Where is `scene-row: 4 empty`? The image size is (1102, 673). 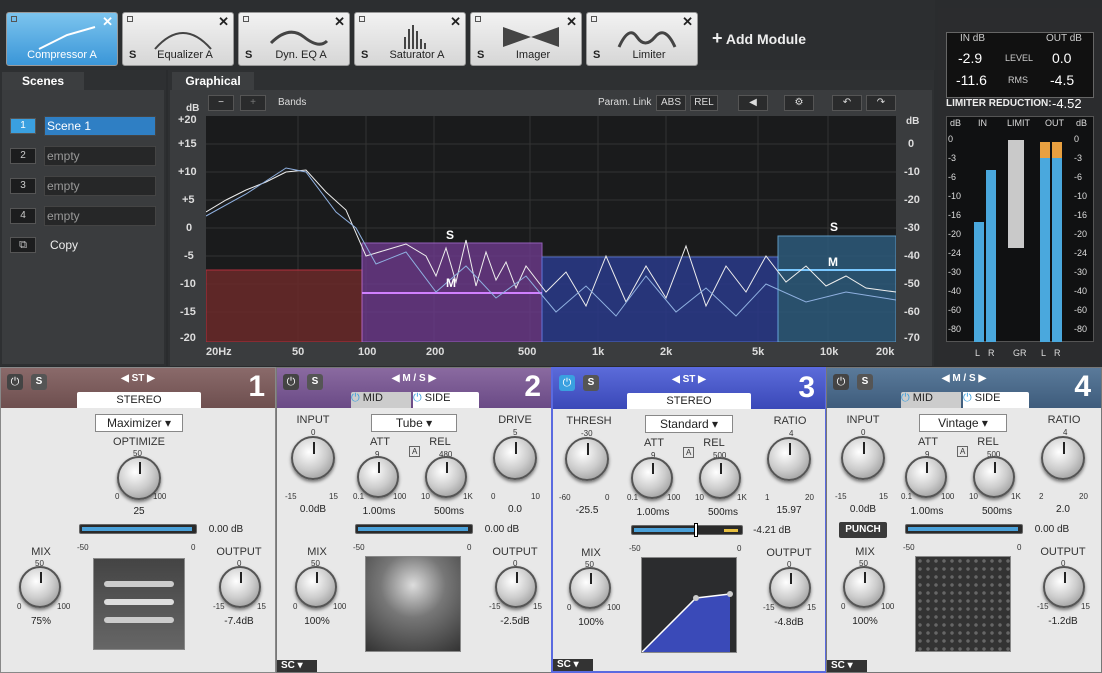
scene-row: 4 empty is located at coordinates (83, 216).